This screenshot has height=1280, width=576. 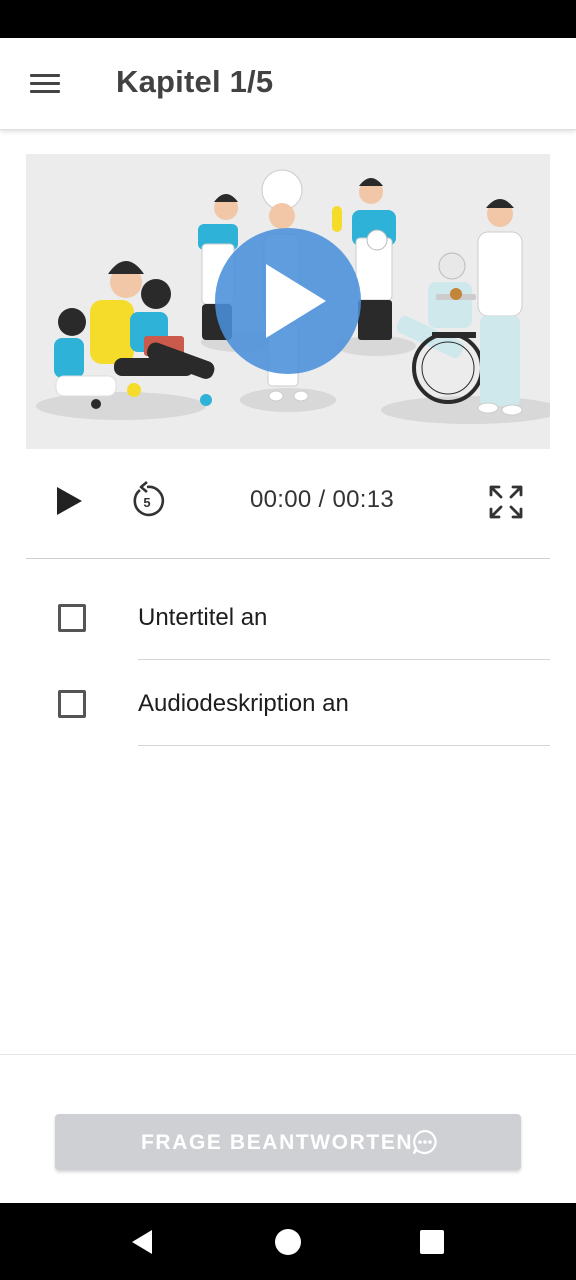 What do you see at coordinates (322, 499) in the screenshot?
I see `time-display: 00:00 / 00:13` at bounding box center [322, 499].